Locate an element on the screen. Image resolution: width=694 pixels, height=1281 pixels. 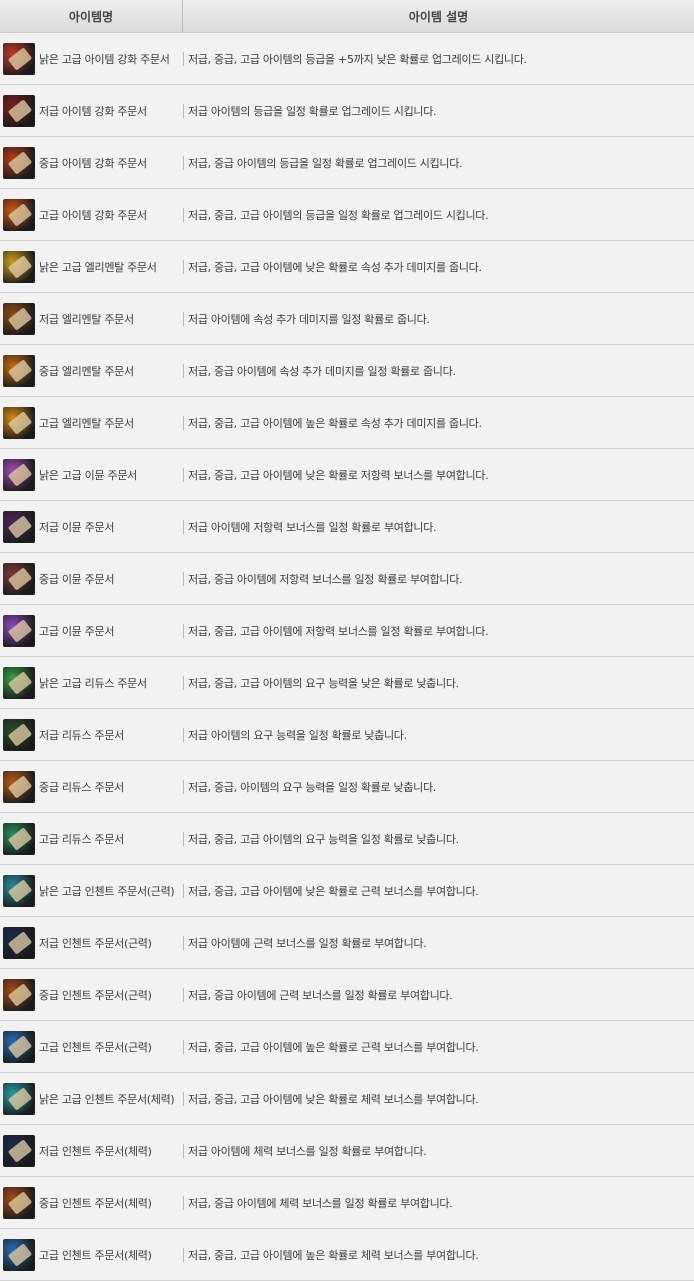
table-row: 저급 이뮨 주문서 저급 아이템에 저항력 보너스를 일정 확률로 부여합니다. is located at coordinates (347, 527).